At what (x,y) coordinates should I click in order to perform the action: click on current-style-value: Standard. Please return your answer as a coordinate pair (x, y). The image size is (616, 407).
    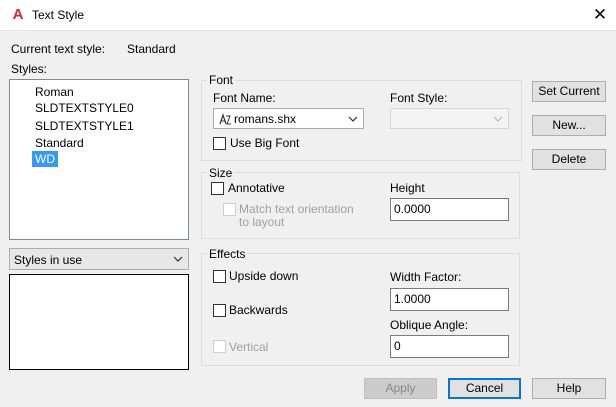
    Looking at the image, I should click on (151, 49).